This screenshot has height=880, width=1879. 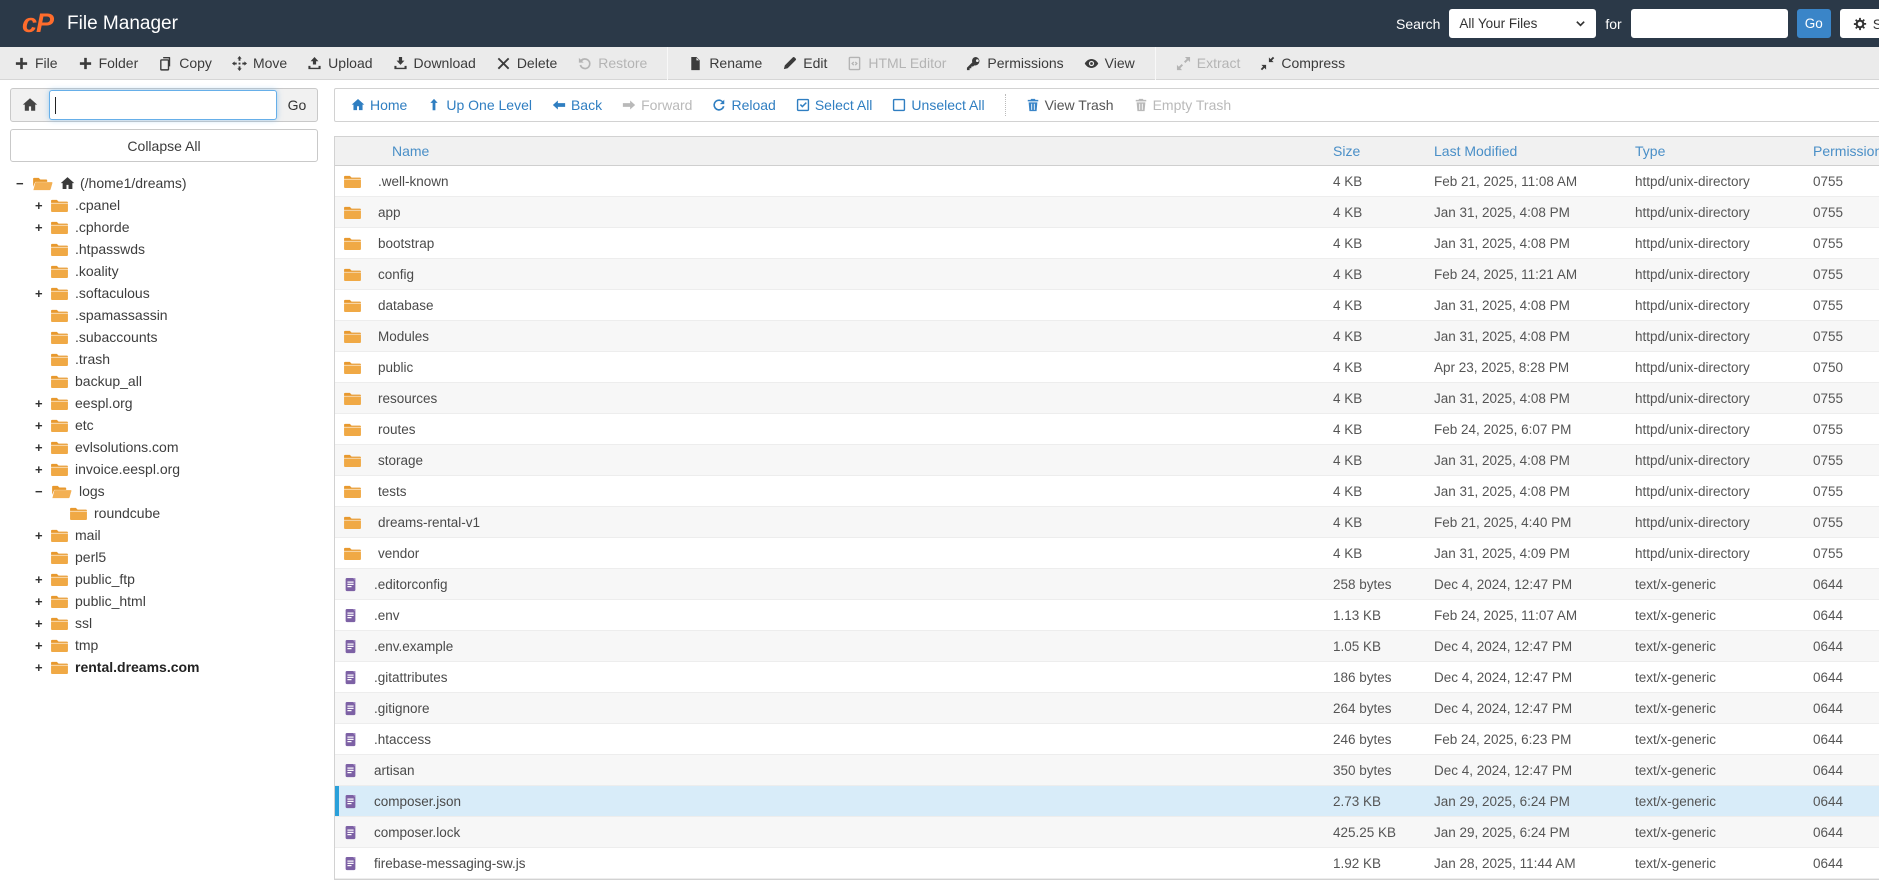 What do you see at coordinates (668, 63) in the screenshot?
I see `toolbar-separator` at bounding box center [668, 63].